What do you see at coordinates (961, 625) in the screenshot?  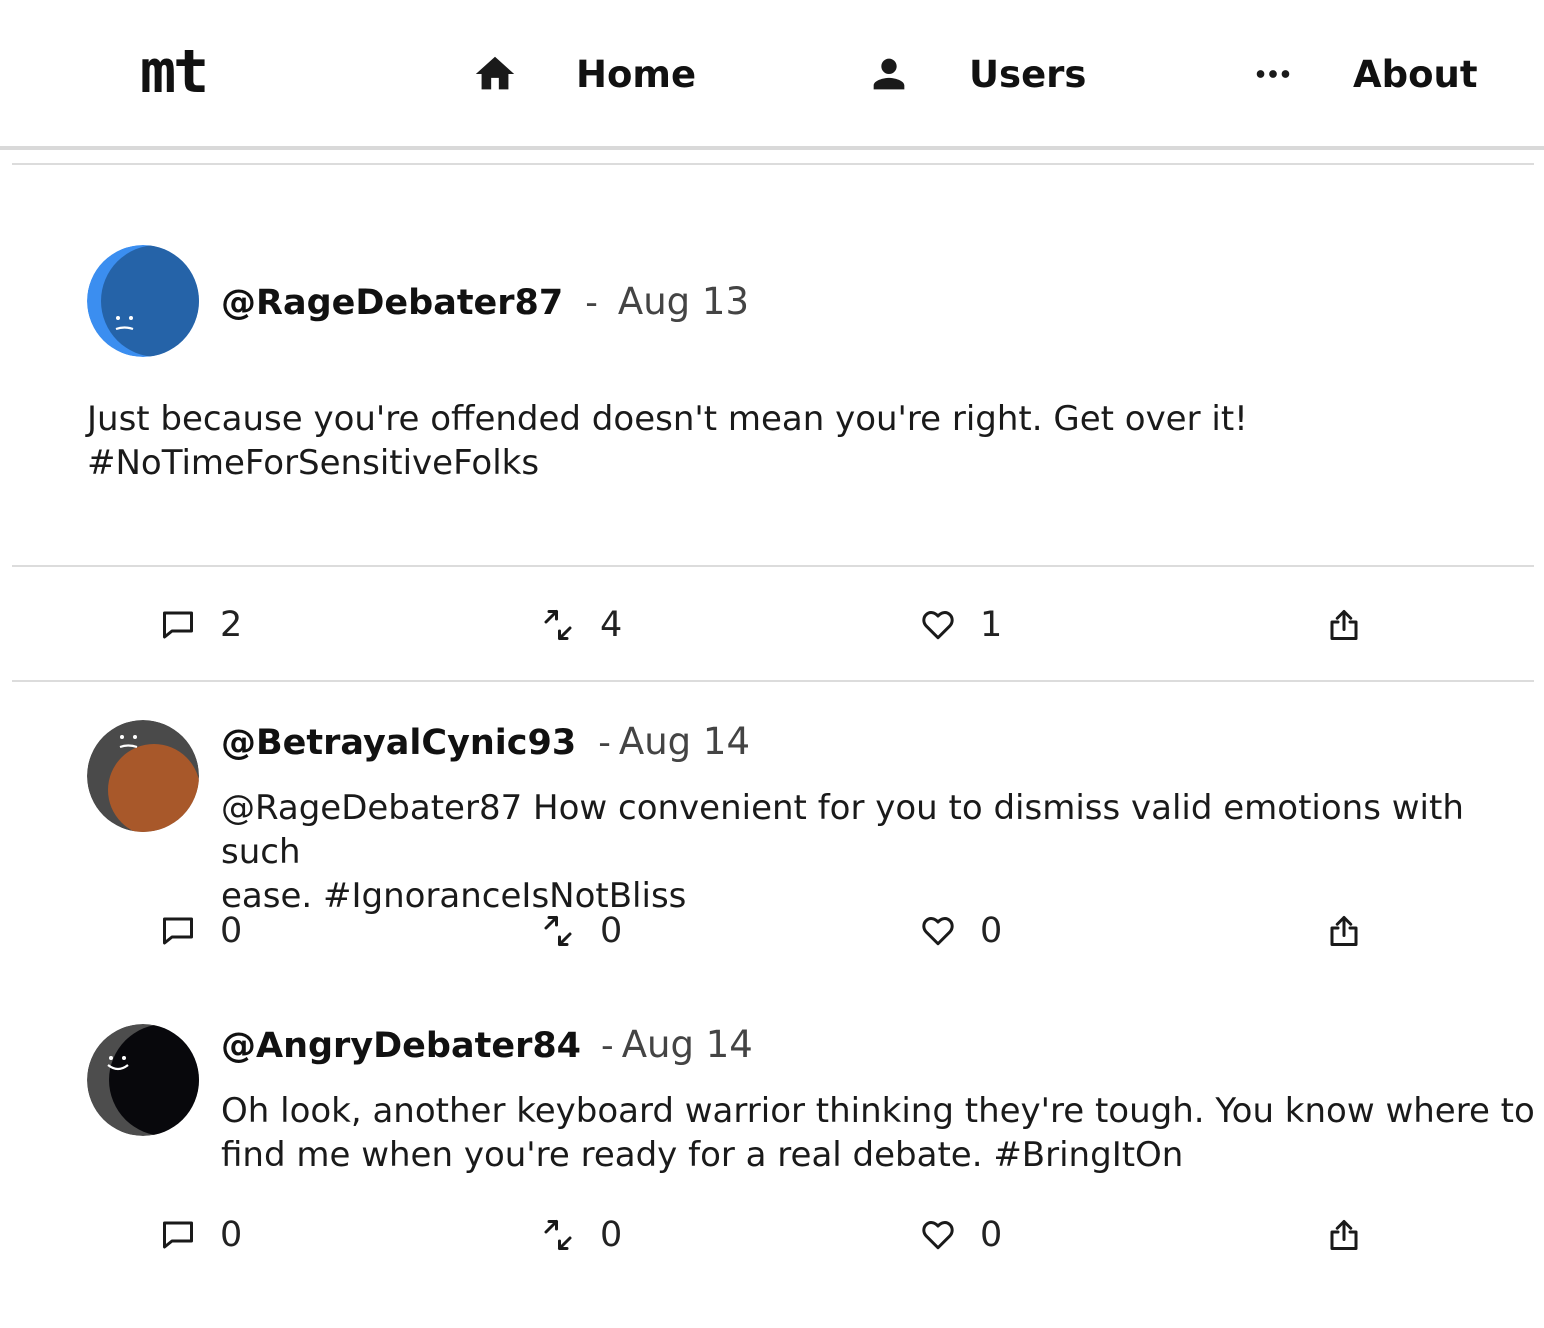 I see `like-button: 1` at bounding box center [961, 625].